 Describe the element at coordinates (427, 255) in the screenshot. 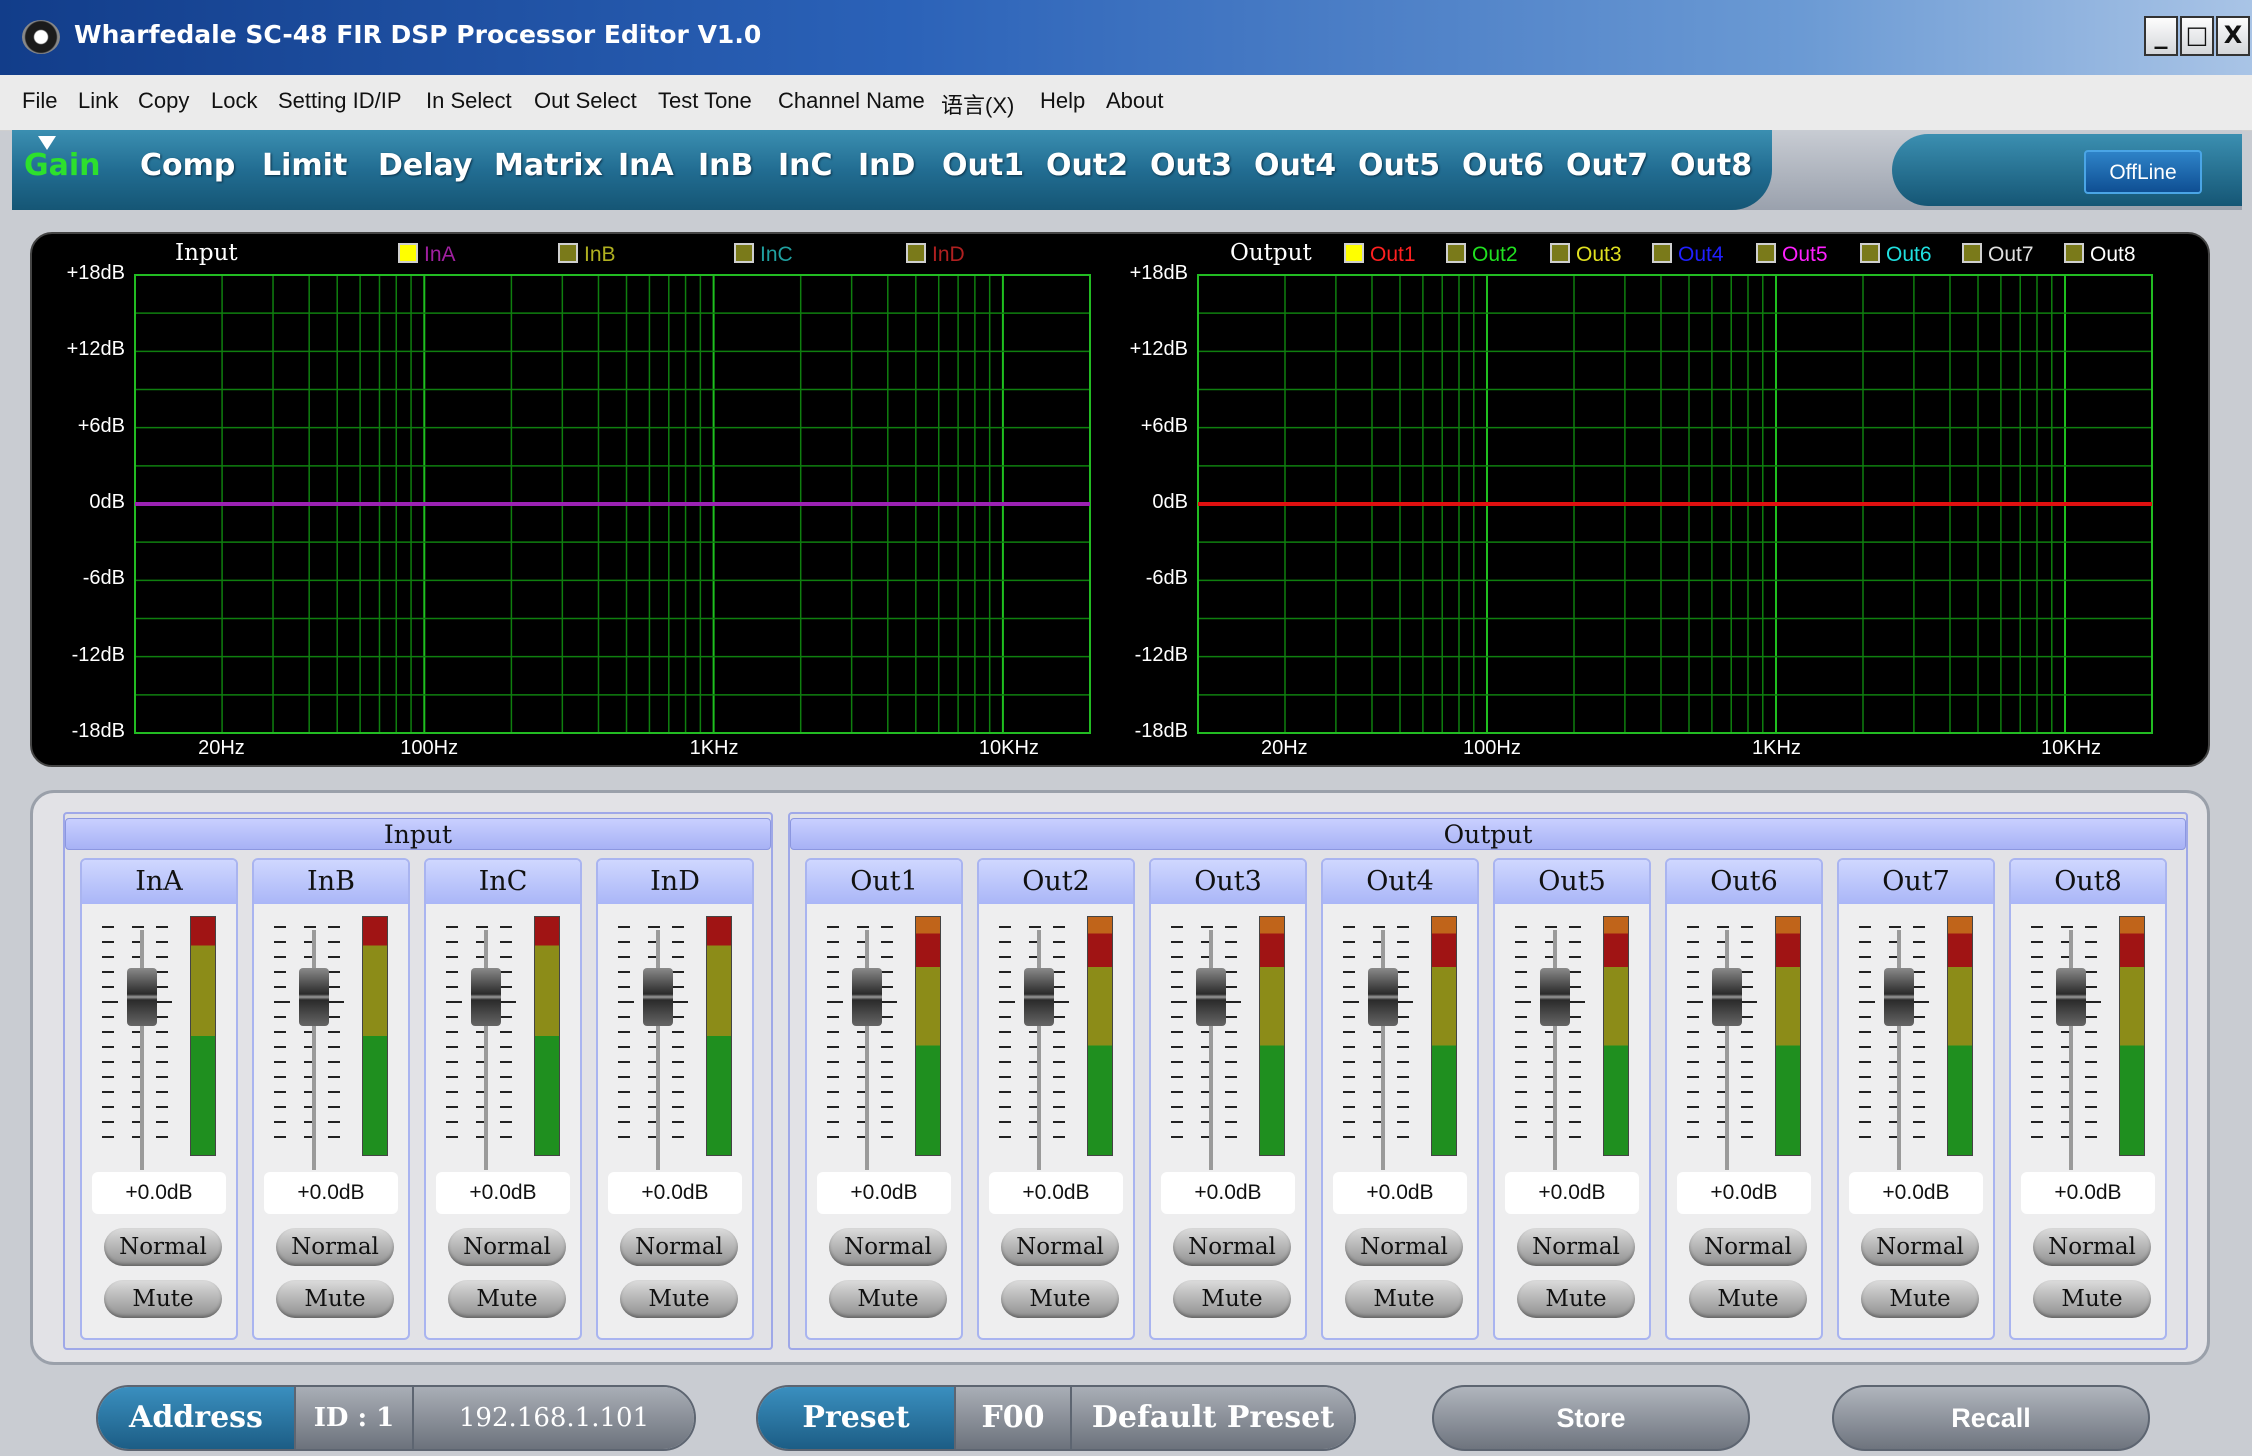

I see `legend-ina: InA` at that location.